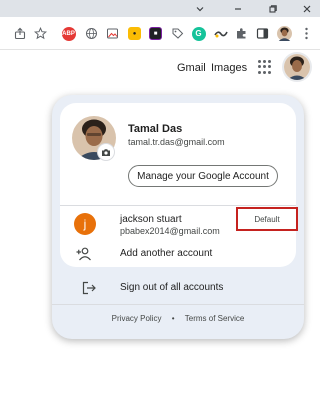 The width and height of the screenshot is (320, 412). I want to click on gmail-link: Gmail, so click(191, 68).